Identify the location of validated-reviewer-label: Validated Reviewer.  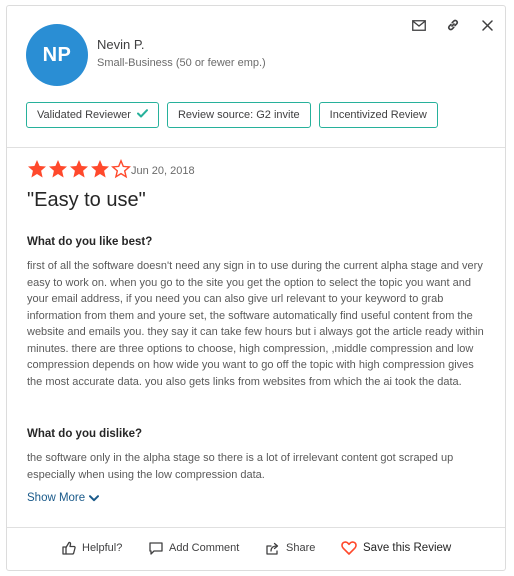
(84, 115).